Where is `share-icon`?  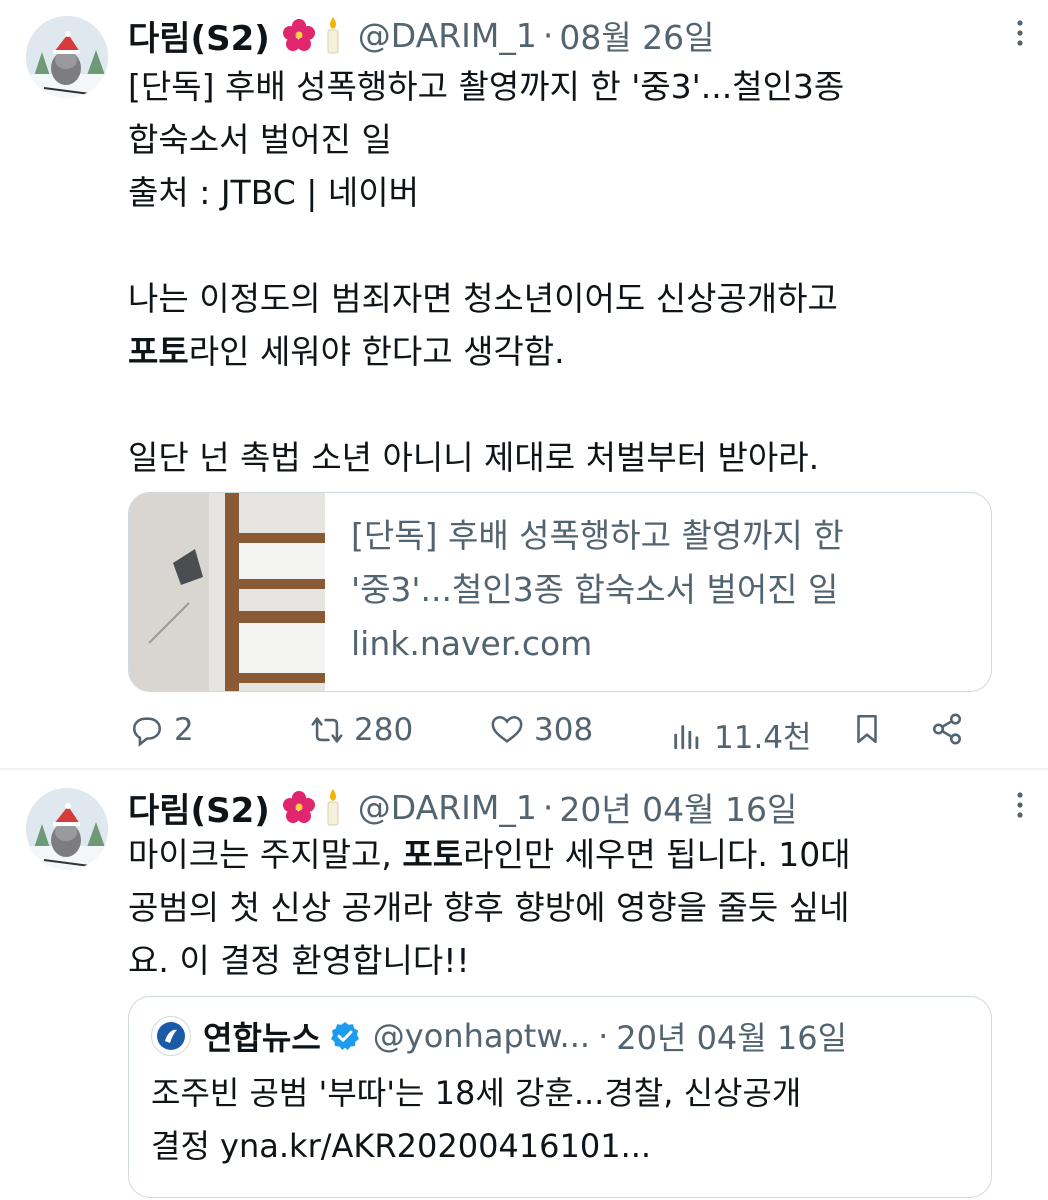
share-icon is located at coordinates (947, 729).